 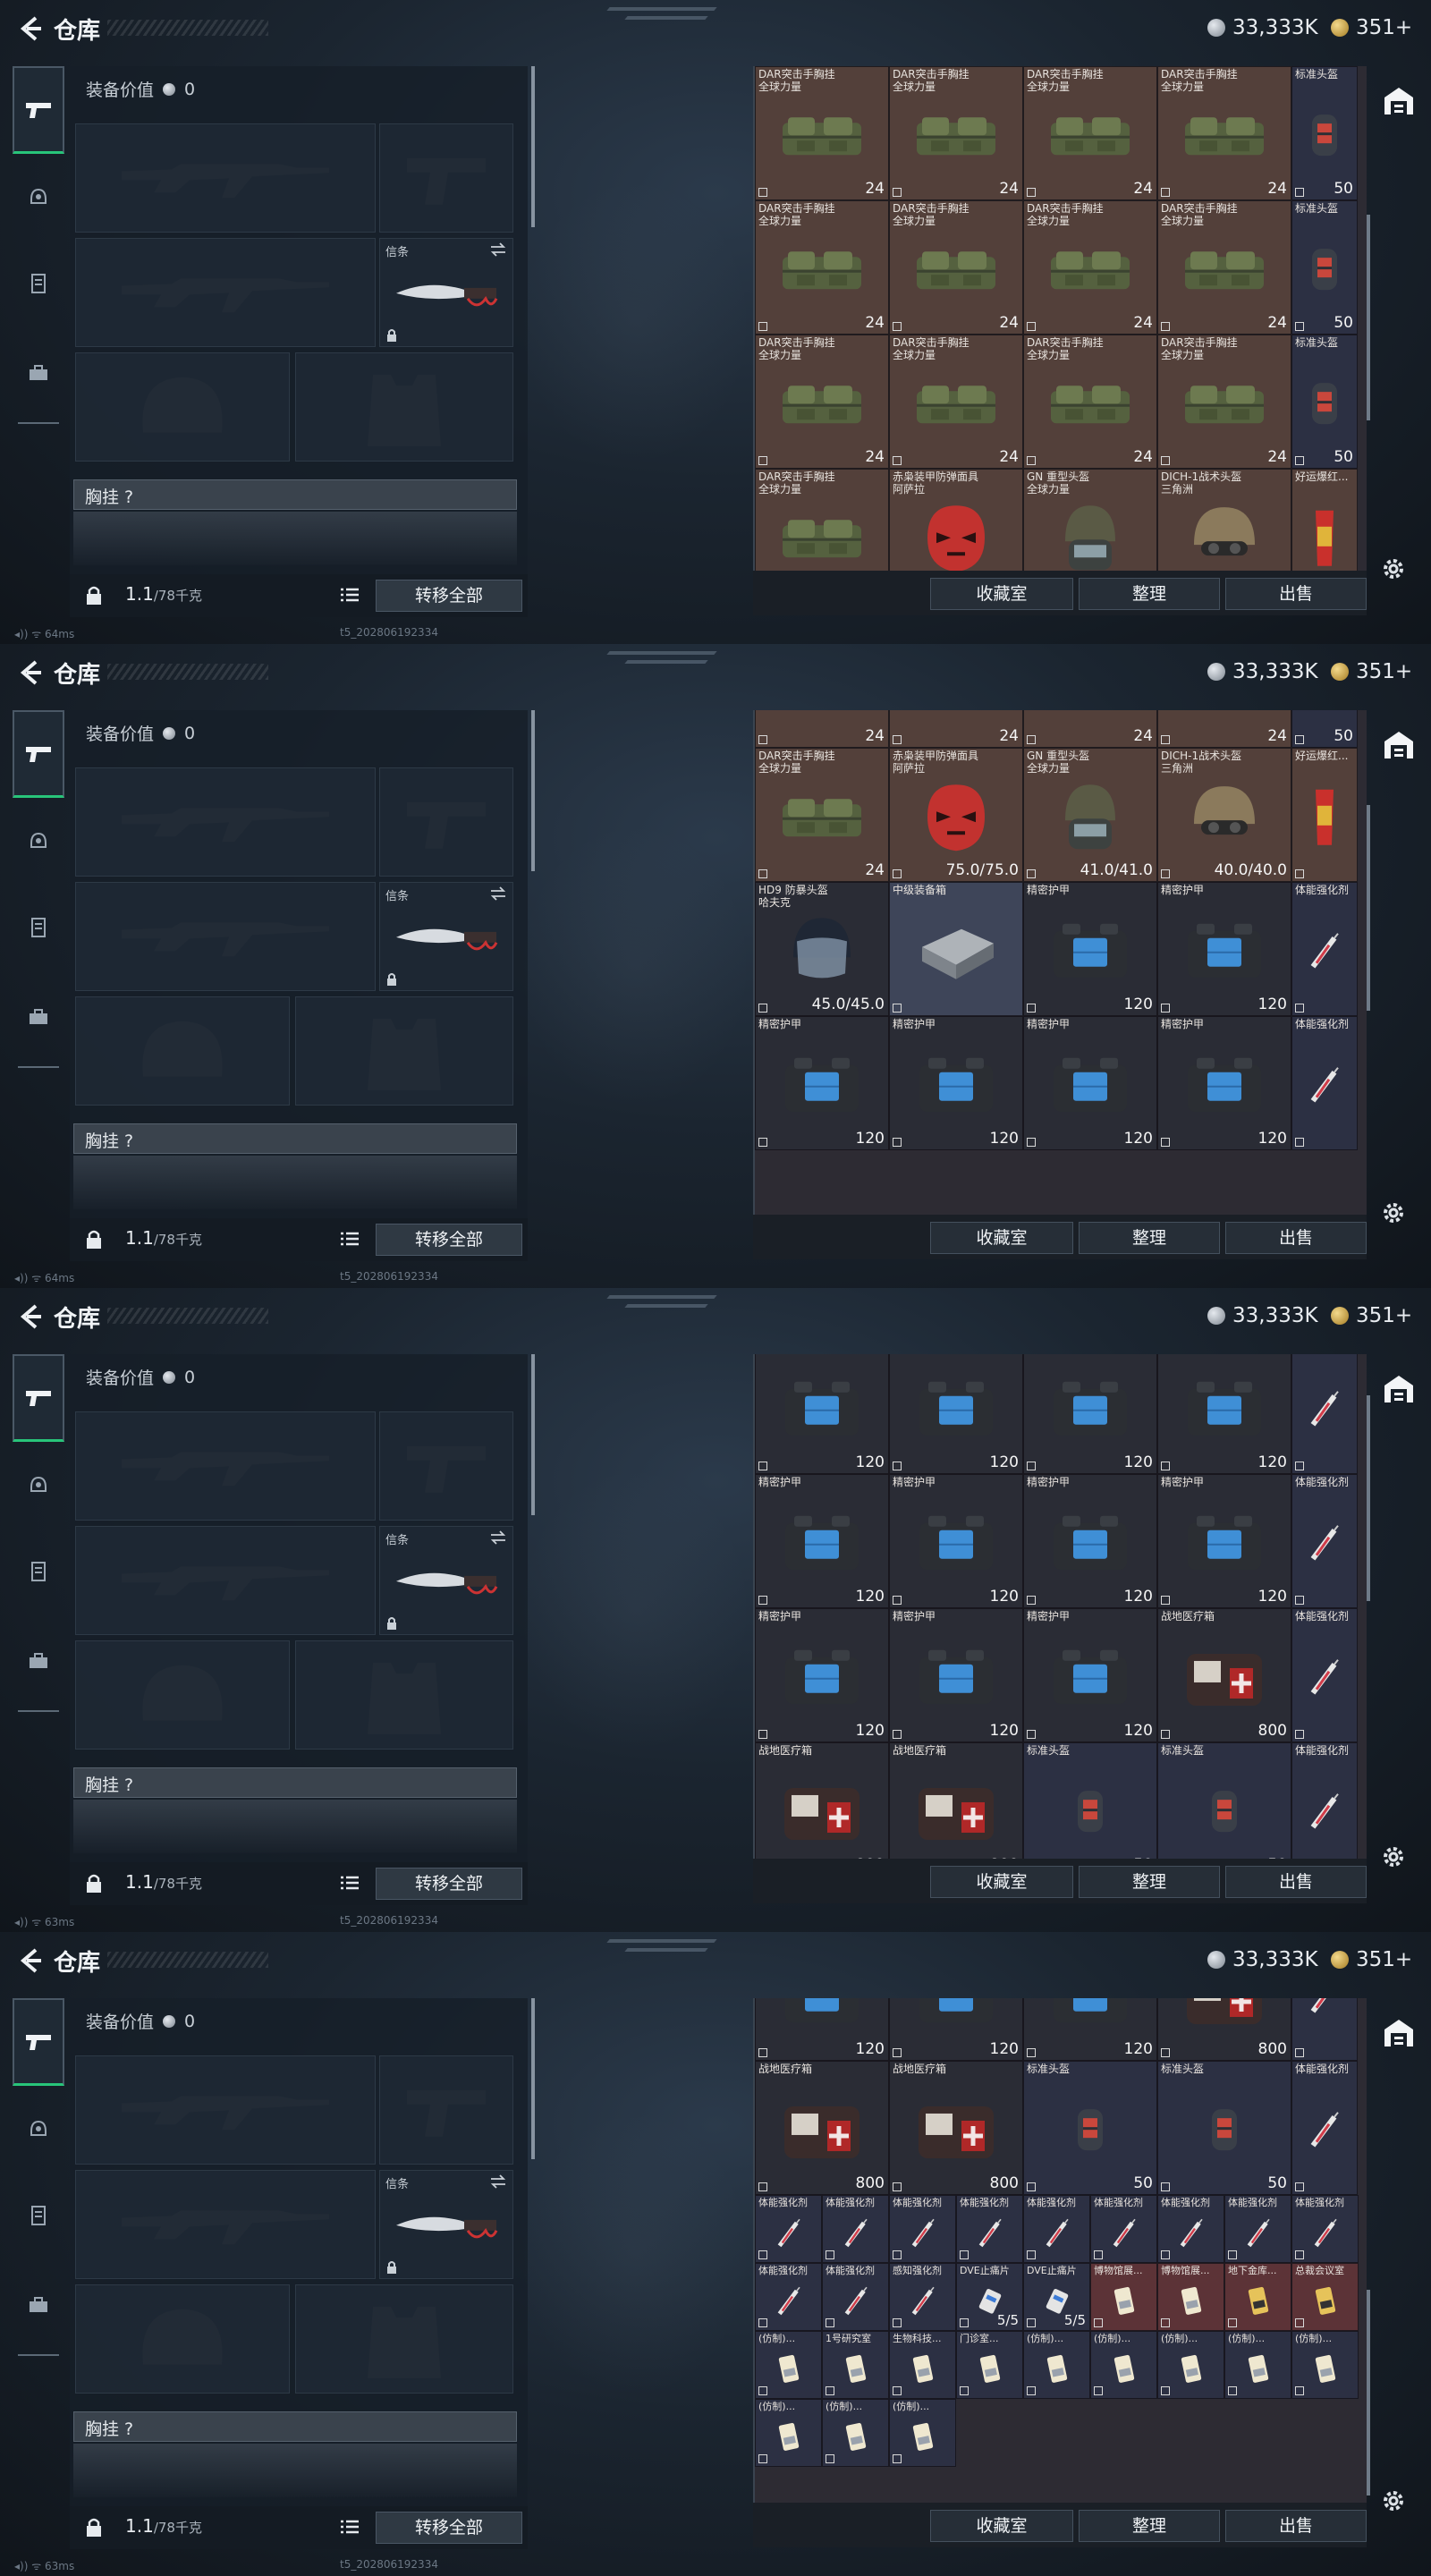 I want to click on lock-icon, so click(x=94, y=1883).